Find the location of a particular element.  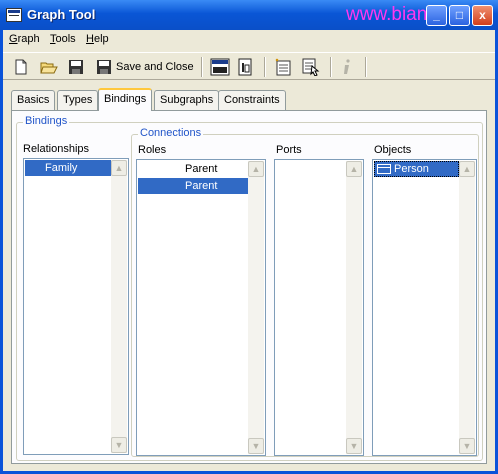

close-button: x is located at coordinates (482, 15).